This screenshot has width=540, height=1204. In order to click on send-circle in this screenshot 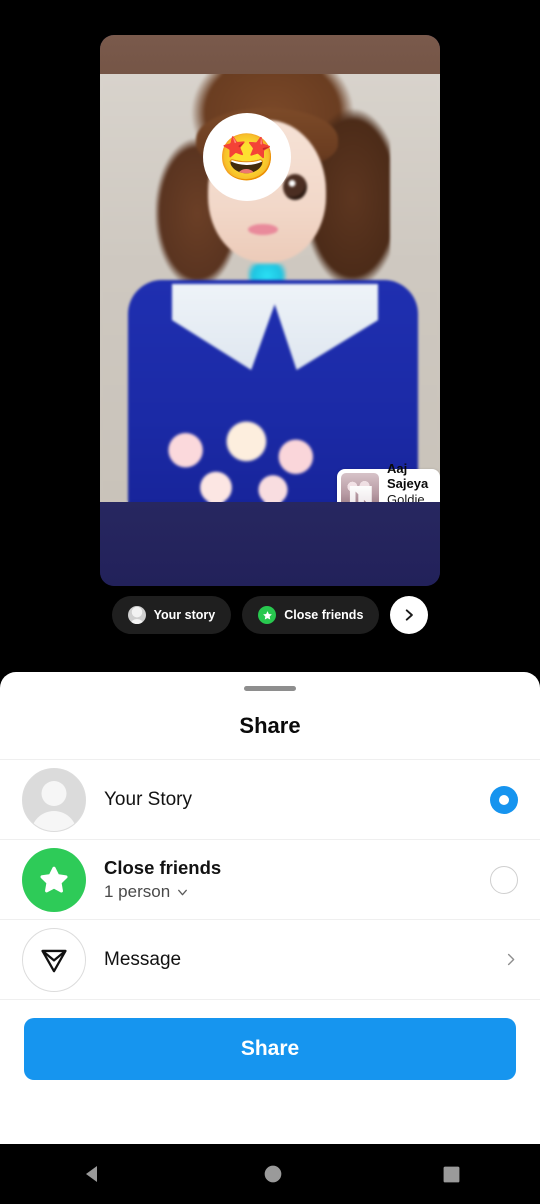, I will do `click(54, 959)`.